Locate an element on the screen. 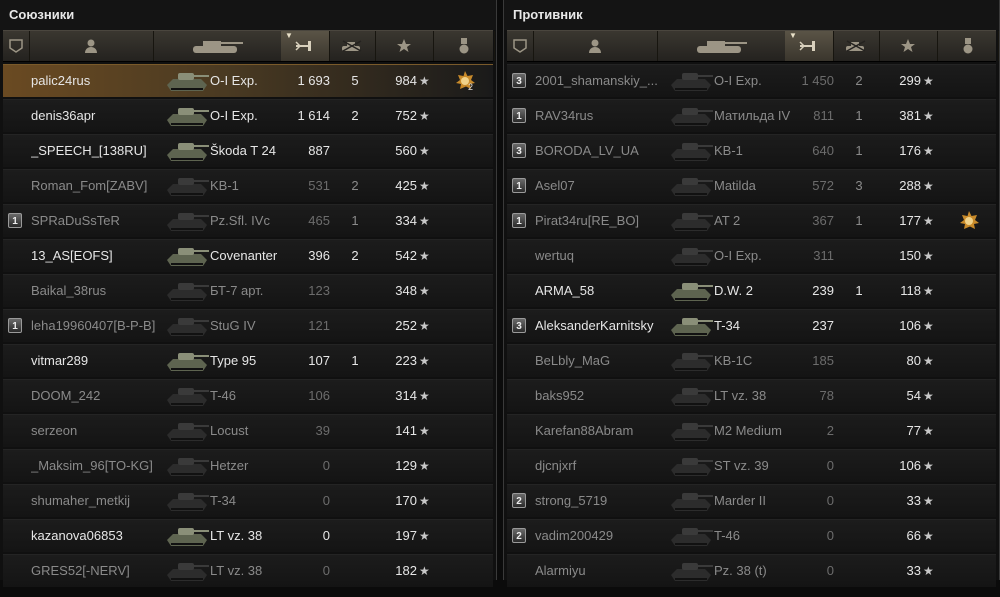 The width and height of the screenshot is (1000, 597). player-row: serzeon Locust 39 141 ★ is located at coordinates (248, 430).